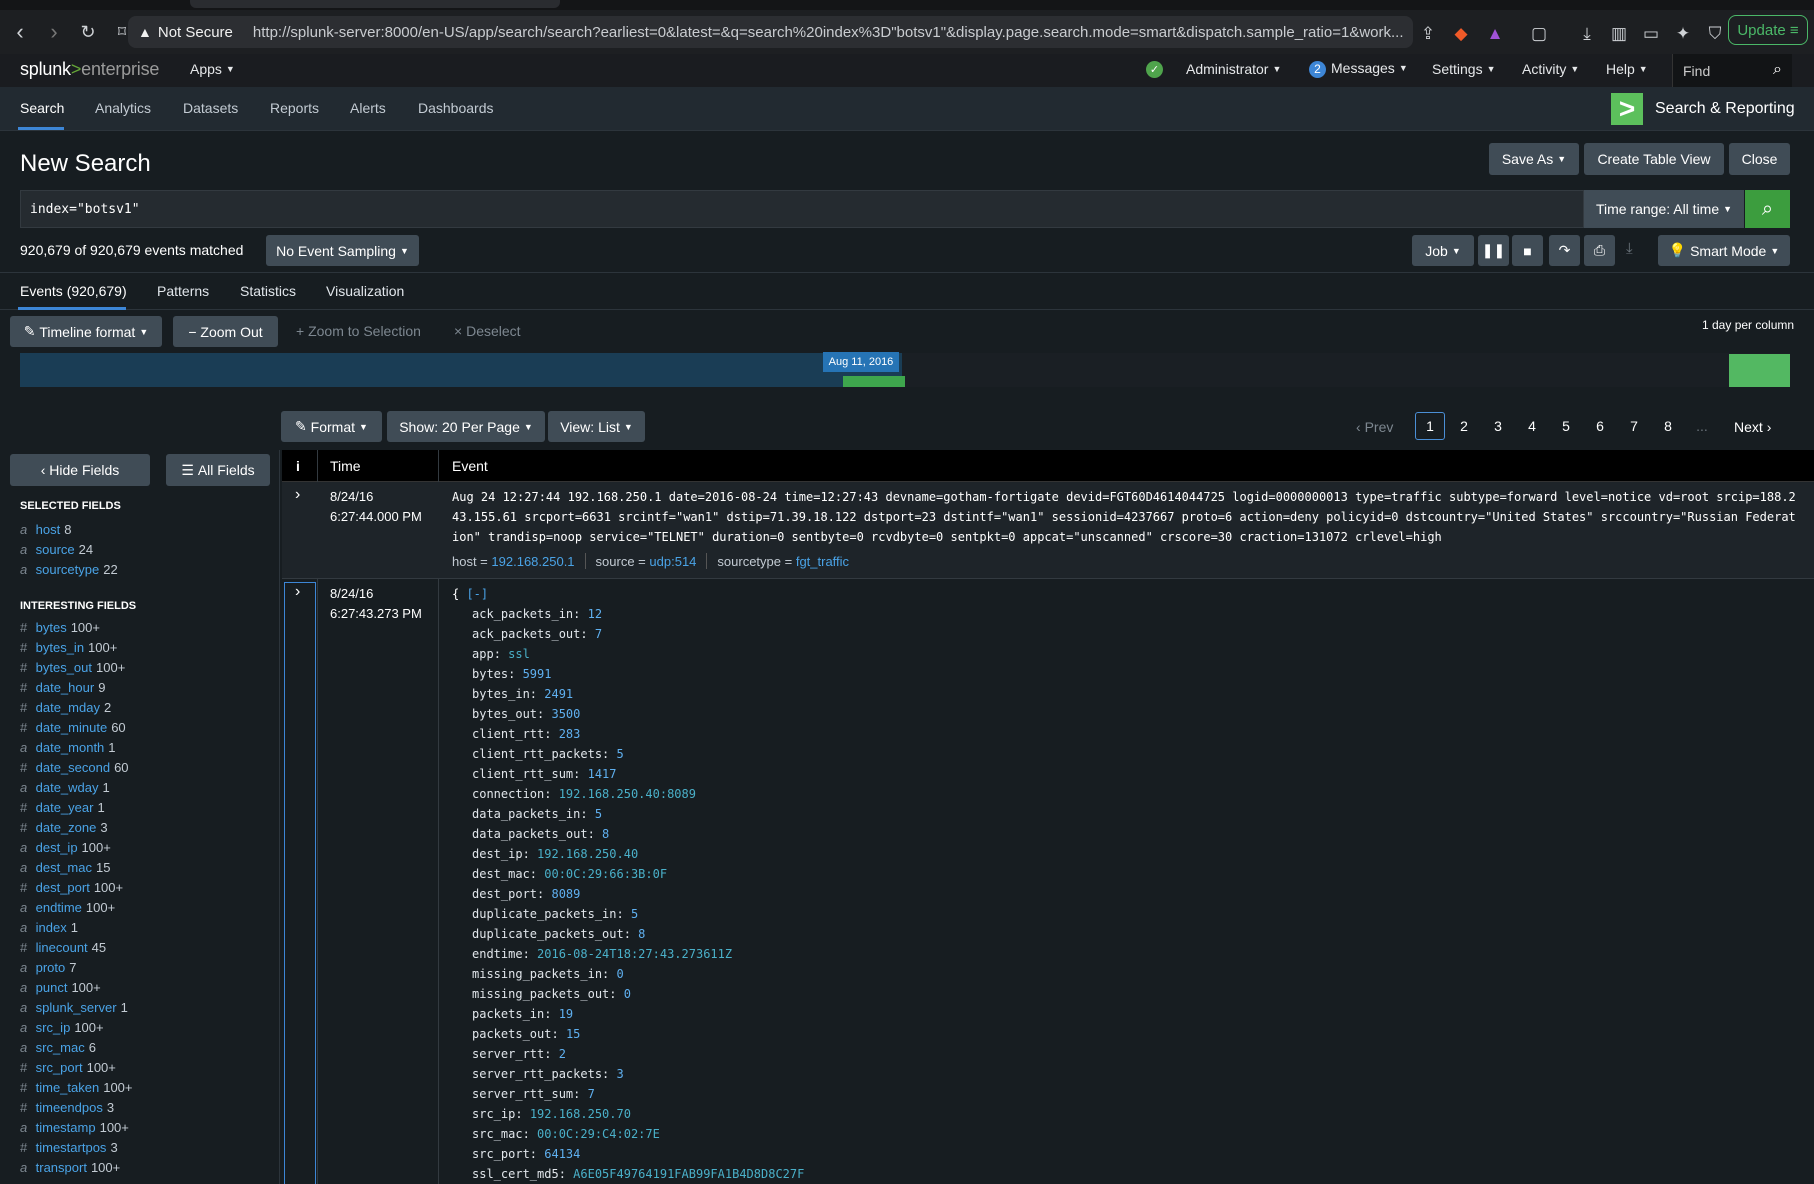 The height and width of the screenshot is (1184, 1814). I want to click on field-name: bytes, so click(51, 627).